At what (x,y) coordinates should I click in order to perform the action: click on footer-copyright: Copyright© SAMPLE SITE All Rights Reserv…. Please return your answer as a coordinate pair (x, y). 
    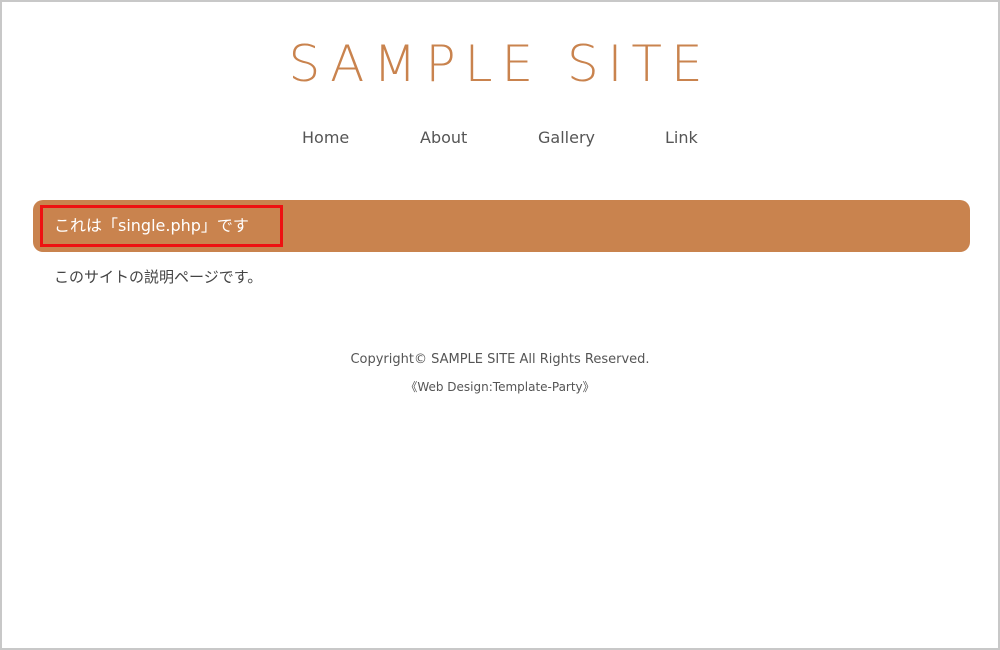
    Looking at the image, I should click on (500, 359).